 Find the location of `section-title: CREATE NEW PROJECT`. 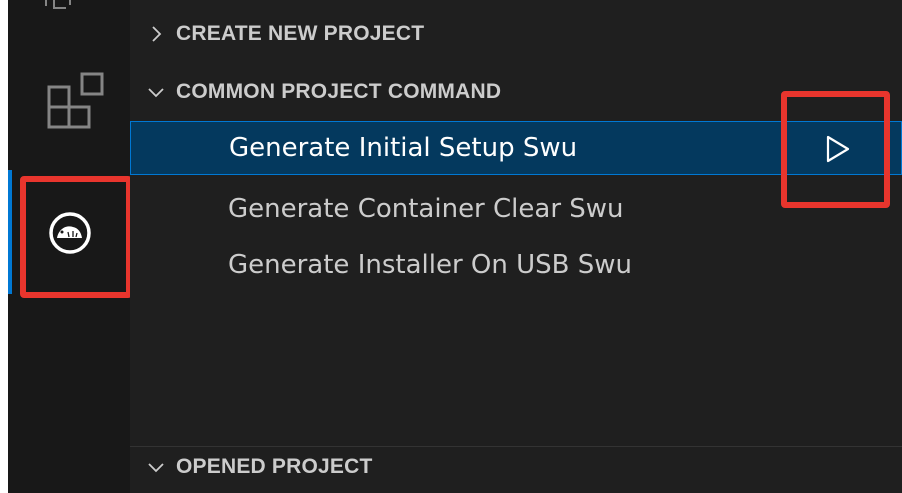

section-title: CREATE NEW PROJECT is located at coordinates (300, 33).